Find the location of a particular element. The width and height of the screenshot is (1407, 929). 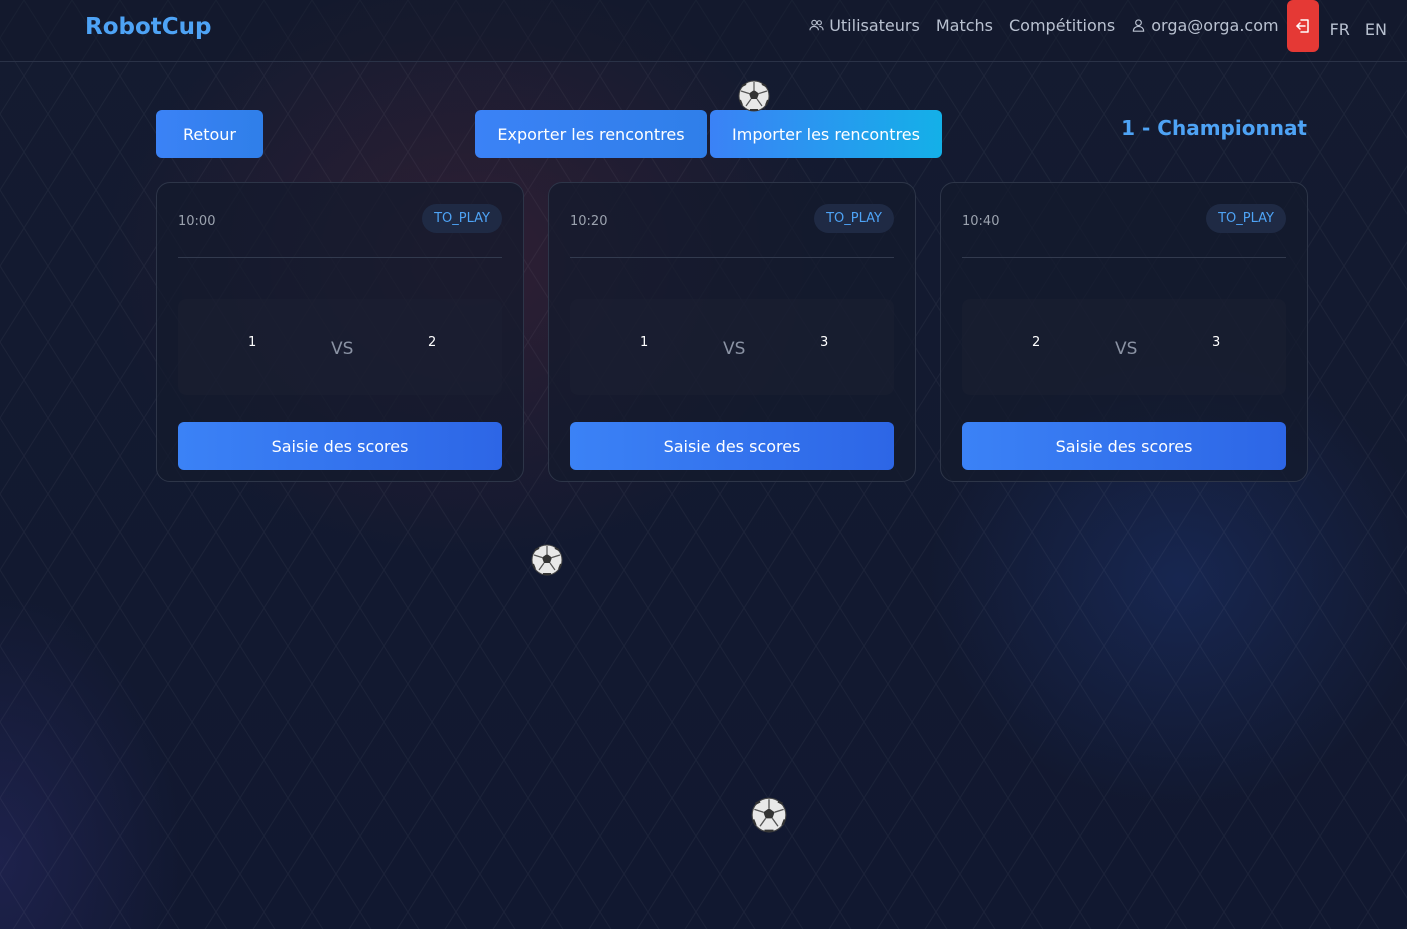

lang-fr: FR is located at coordinates (1340, 29).